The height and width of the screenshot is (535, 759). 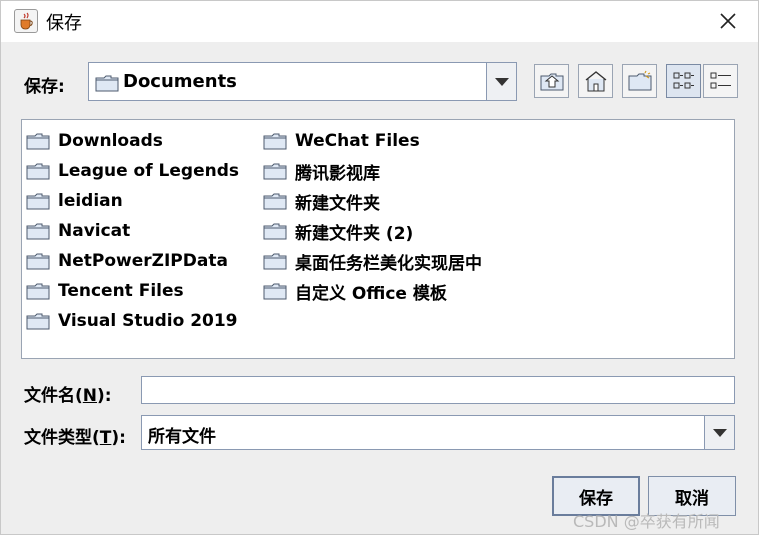 I want to click on list-item: 新建文件夹 (2), so click(x=372, y=231).